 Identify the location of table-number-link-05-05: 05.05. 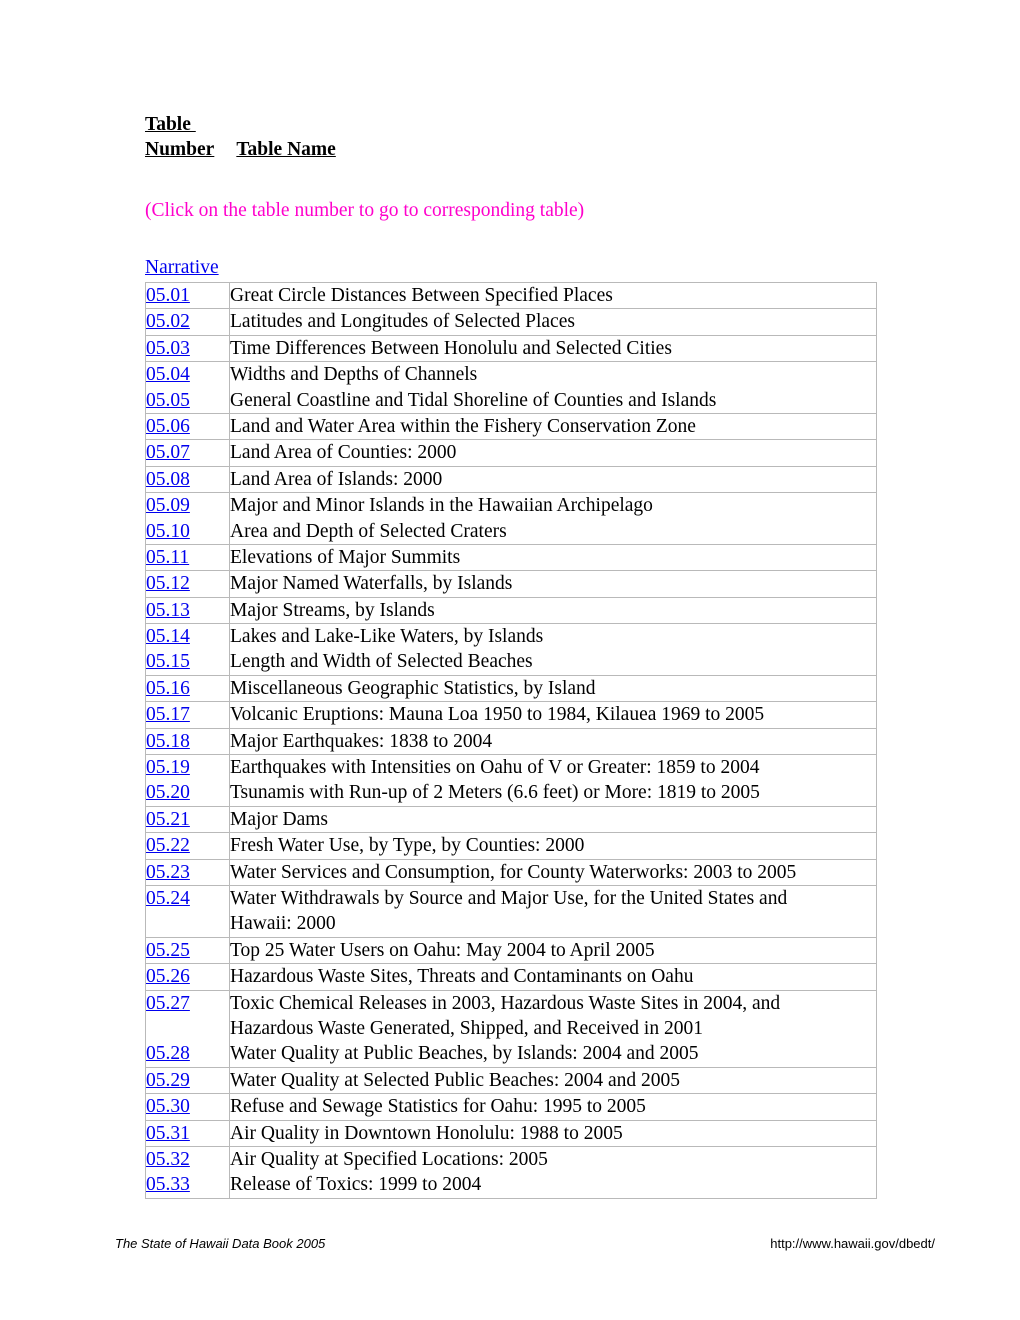
(168, 400).